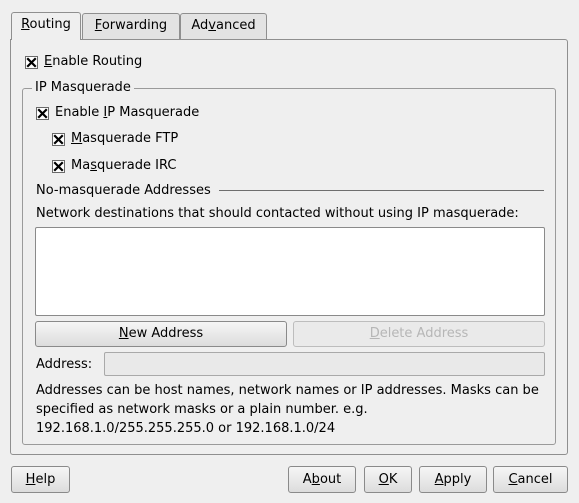 Image resolution: width=579 pixels, height=503 pixels. I want to click on cancel-button: Cancel, so click(530, 479).